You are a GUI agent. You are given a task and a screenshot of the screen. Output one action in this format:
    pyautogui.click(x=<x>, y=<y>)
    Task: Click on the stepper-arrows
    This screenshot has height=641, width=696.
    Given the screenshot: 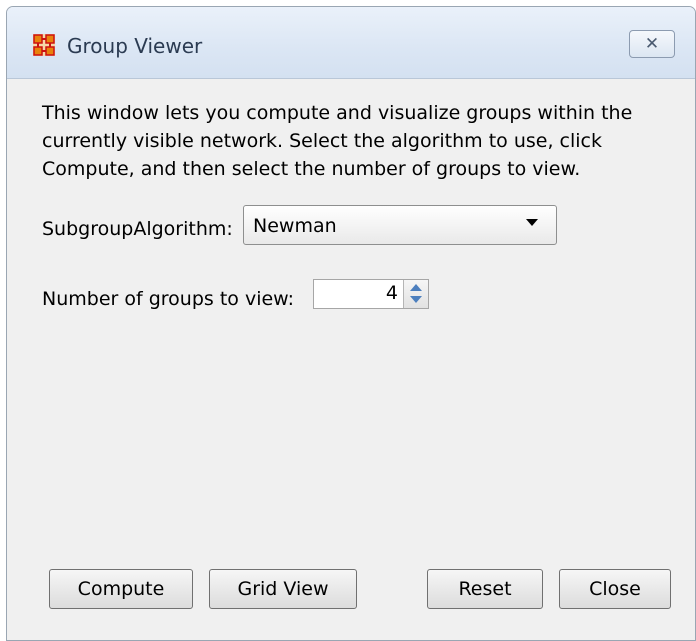 What is the action you would take?
    pyautogui.click(x=415, y=294)
    